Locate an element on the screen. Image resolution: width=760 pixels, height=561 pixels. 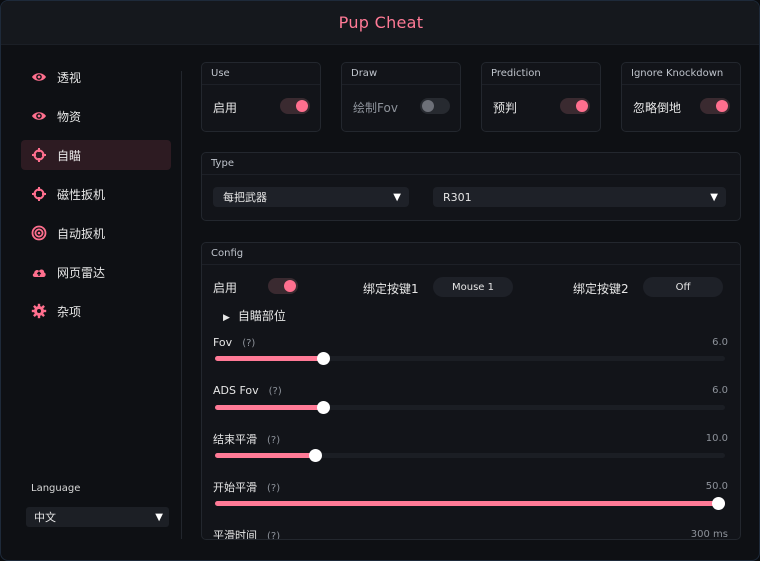
bind2-label: 绑定按键2 is located at coordinates (601, 289).